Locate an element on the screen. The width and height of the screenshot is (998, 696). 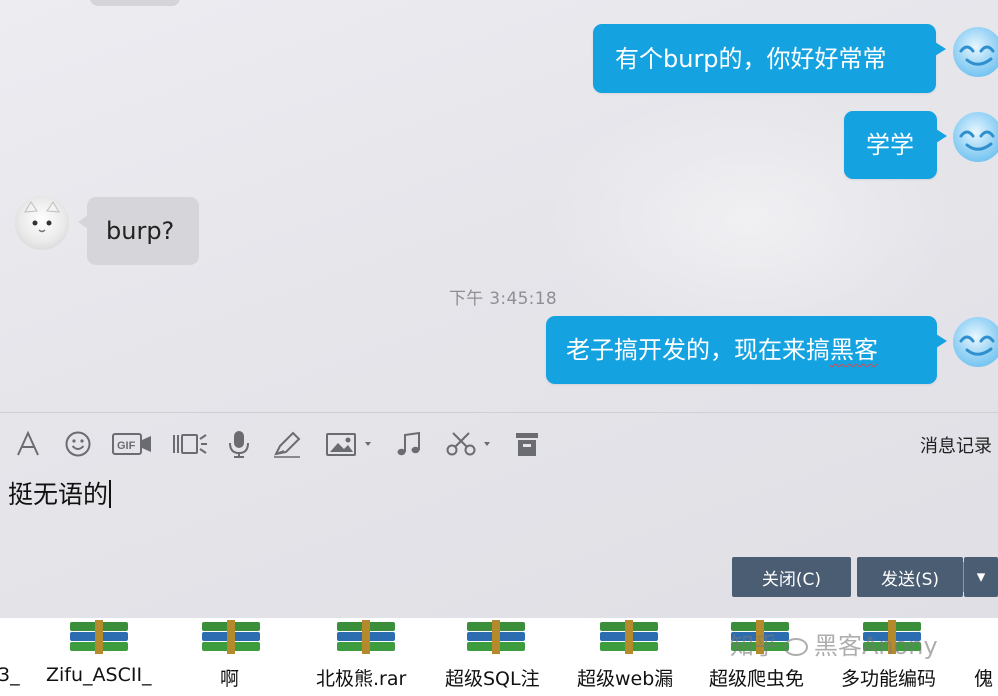
pen-icon is located at coordinates (287, 444).